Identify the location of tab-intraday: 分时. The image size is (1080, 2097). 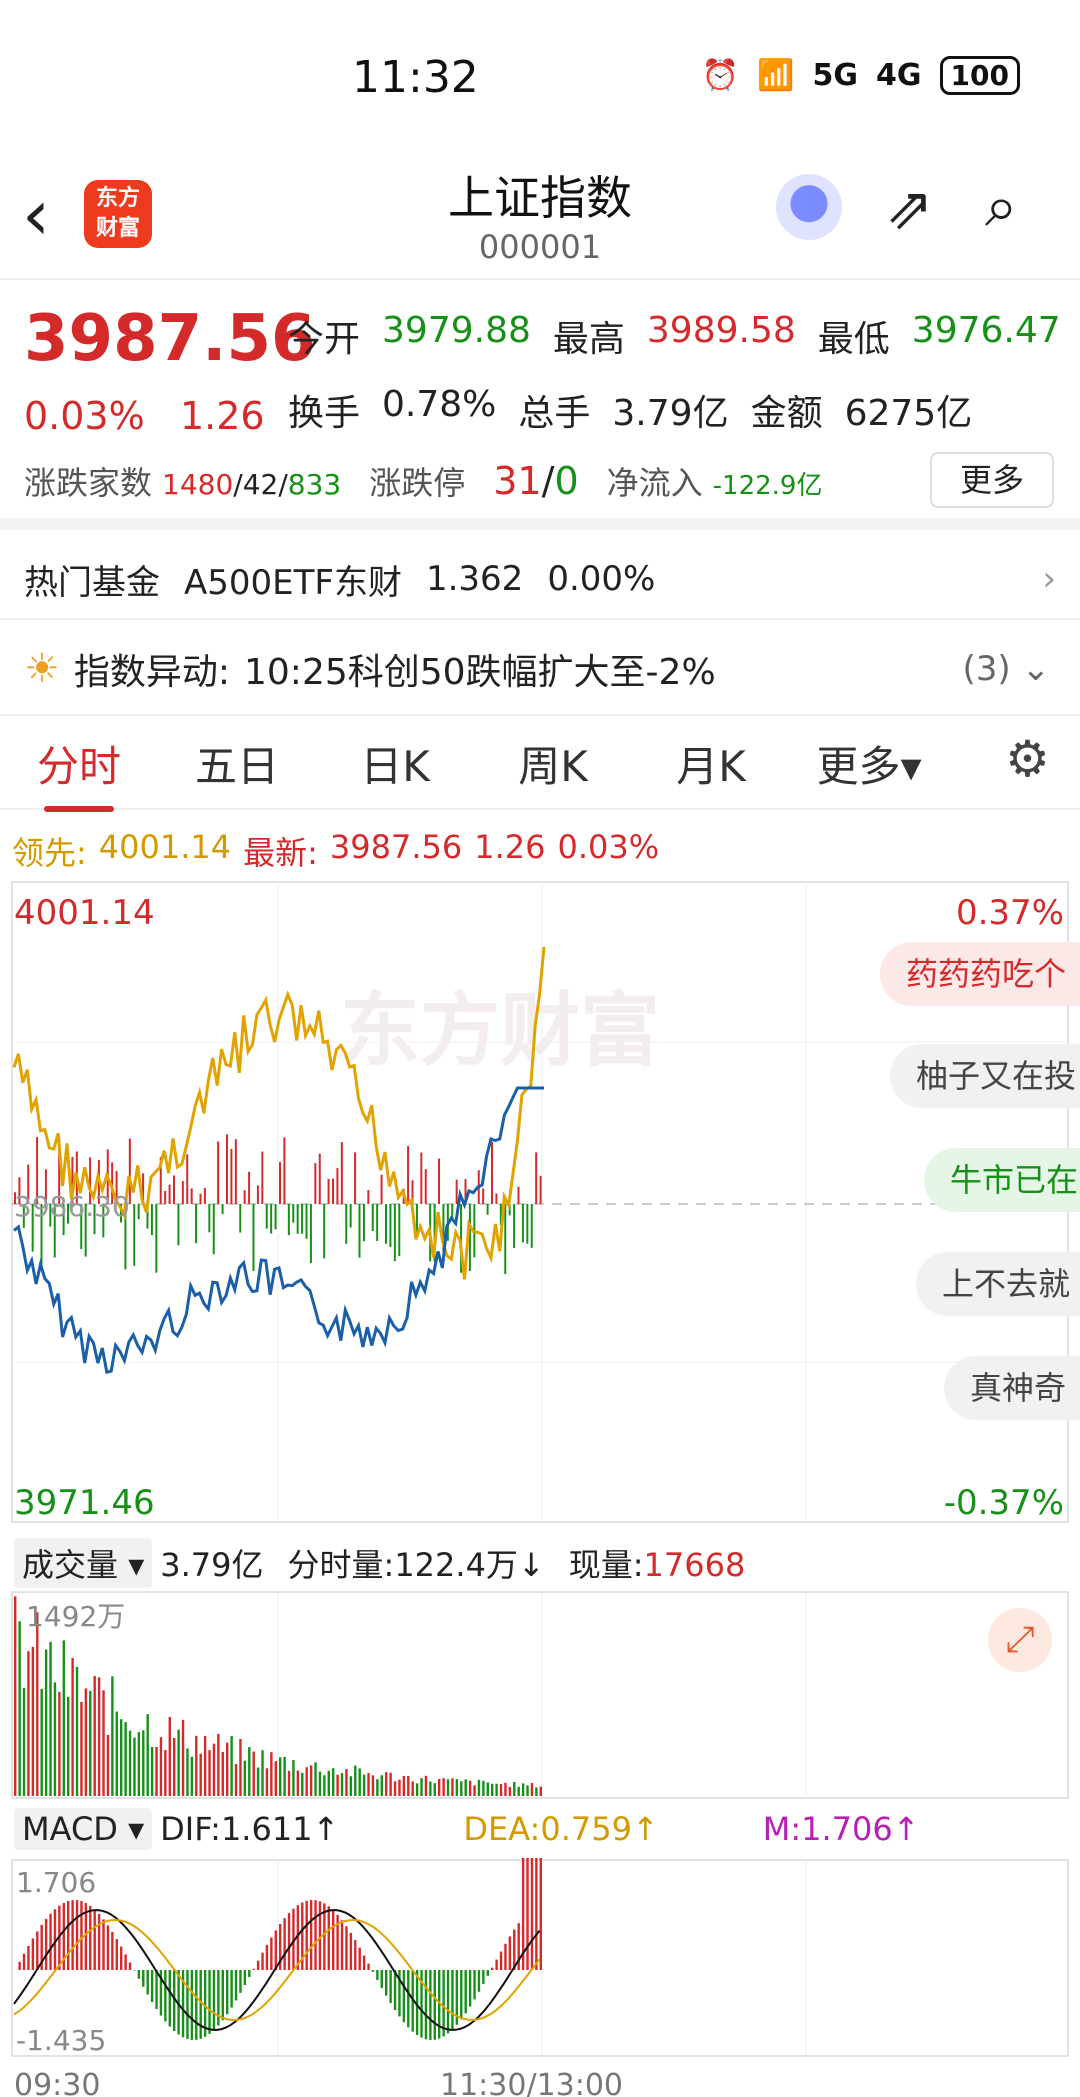
(79, 772).